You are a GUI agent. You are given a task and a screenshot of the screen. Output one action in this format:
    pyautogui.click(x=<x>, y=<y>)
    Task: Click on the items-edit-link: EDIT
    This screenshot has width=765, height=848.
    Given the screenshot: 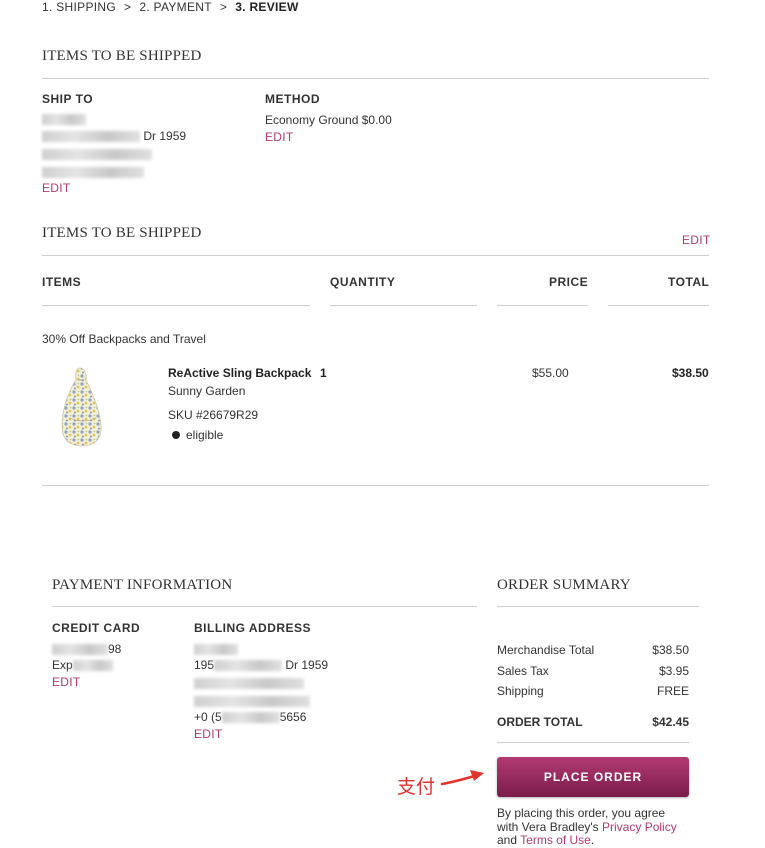 What is the action you would take?
    pyautogui.click(x=696, y=240)
    